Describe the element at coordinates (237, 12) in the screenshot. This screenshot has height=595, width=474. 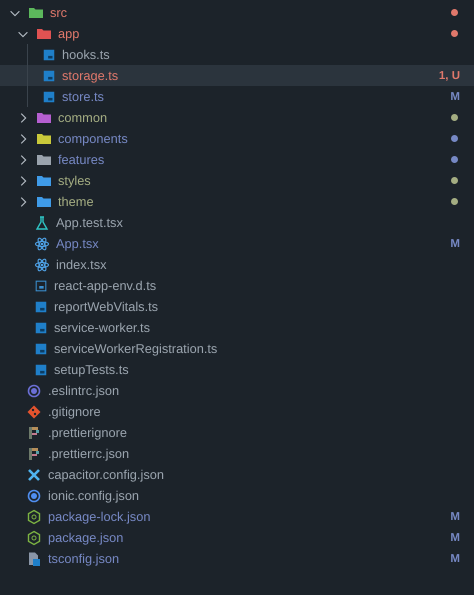
I see `folder-item: src` at that location.